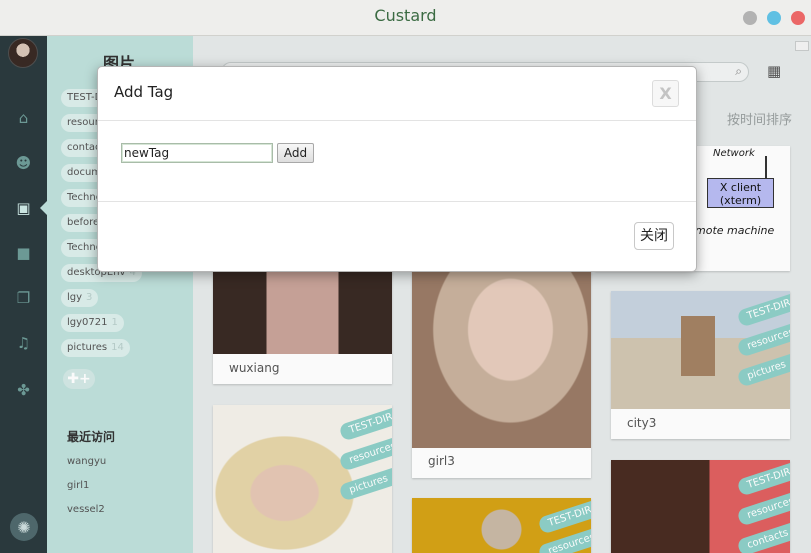  I want to click on close-button: 关闭, so click(654, 236).